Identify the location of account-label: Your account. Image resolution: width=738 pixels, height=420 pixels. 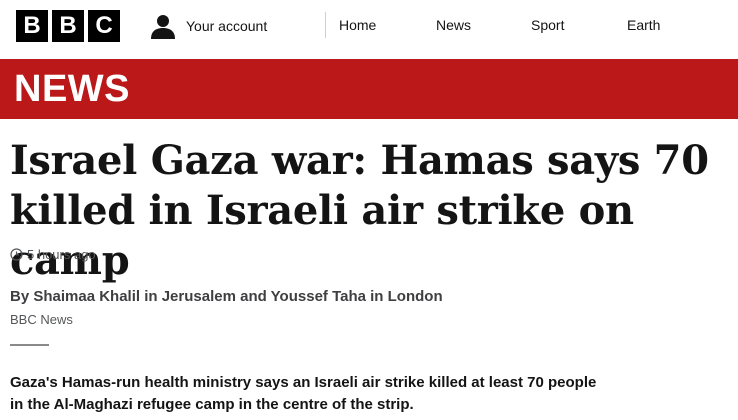
(227, 26).